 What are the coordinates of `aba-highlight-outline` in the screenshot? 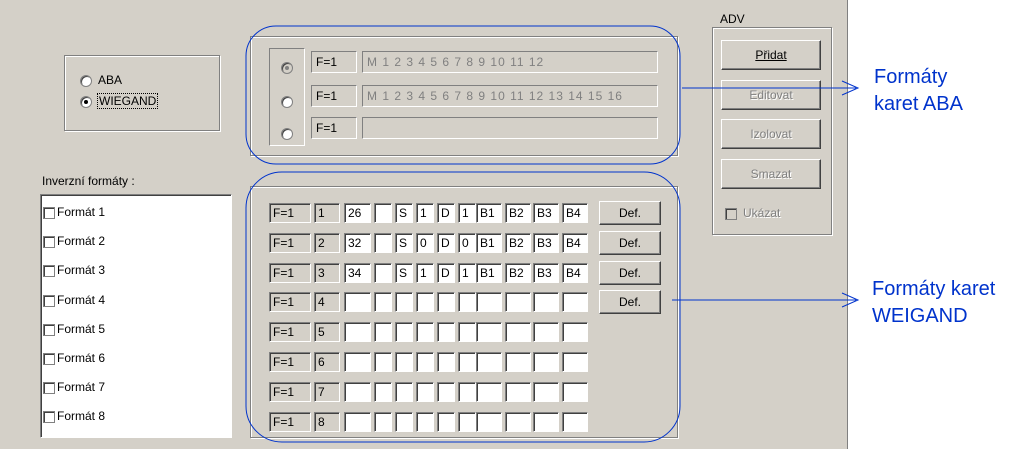 It's located at (463, 95).